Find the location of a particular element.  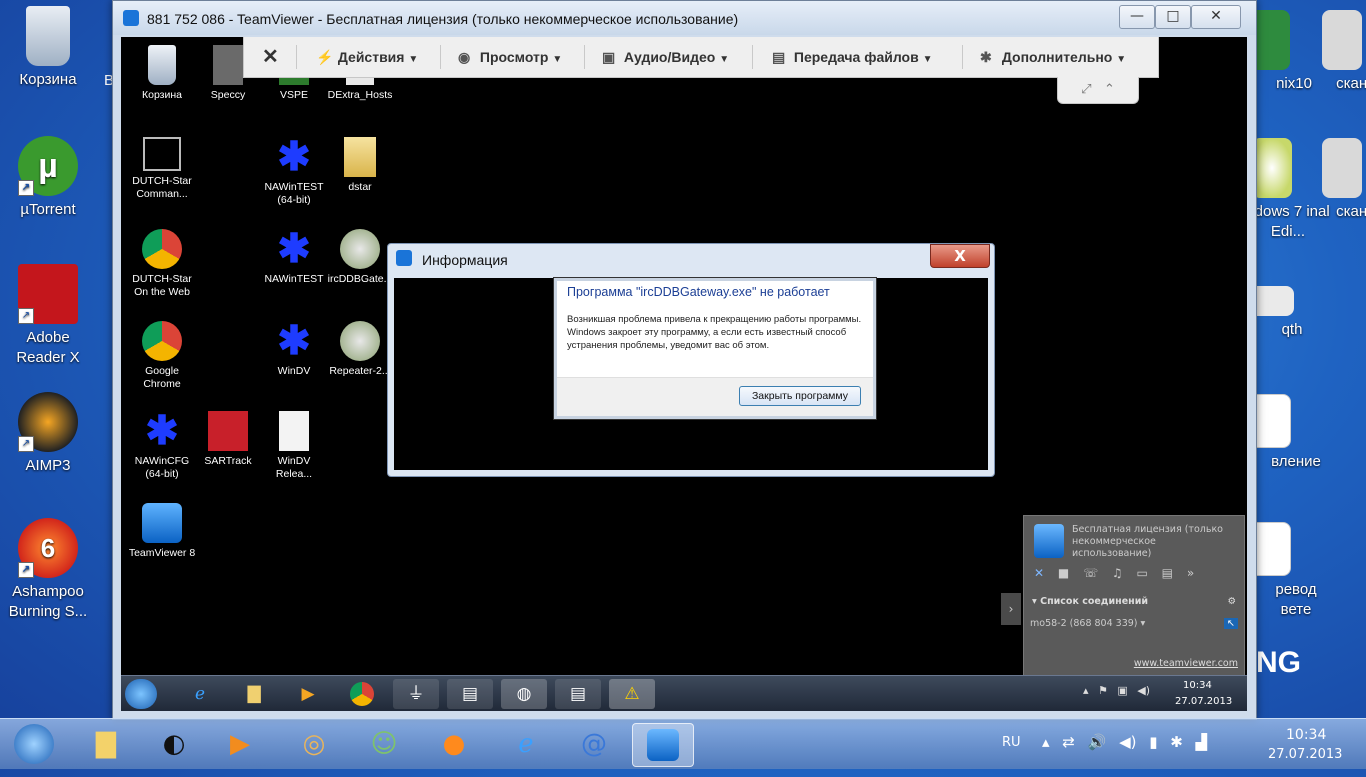

teamviewer-icon is located at coordinates (663, 745).